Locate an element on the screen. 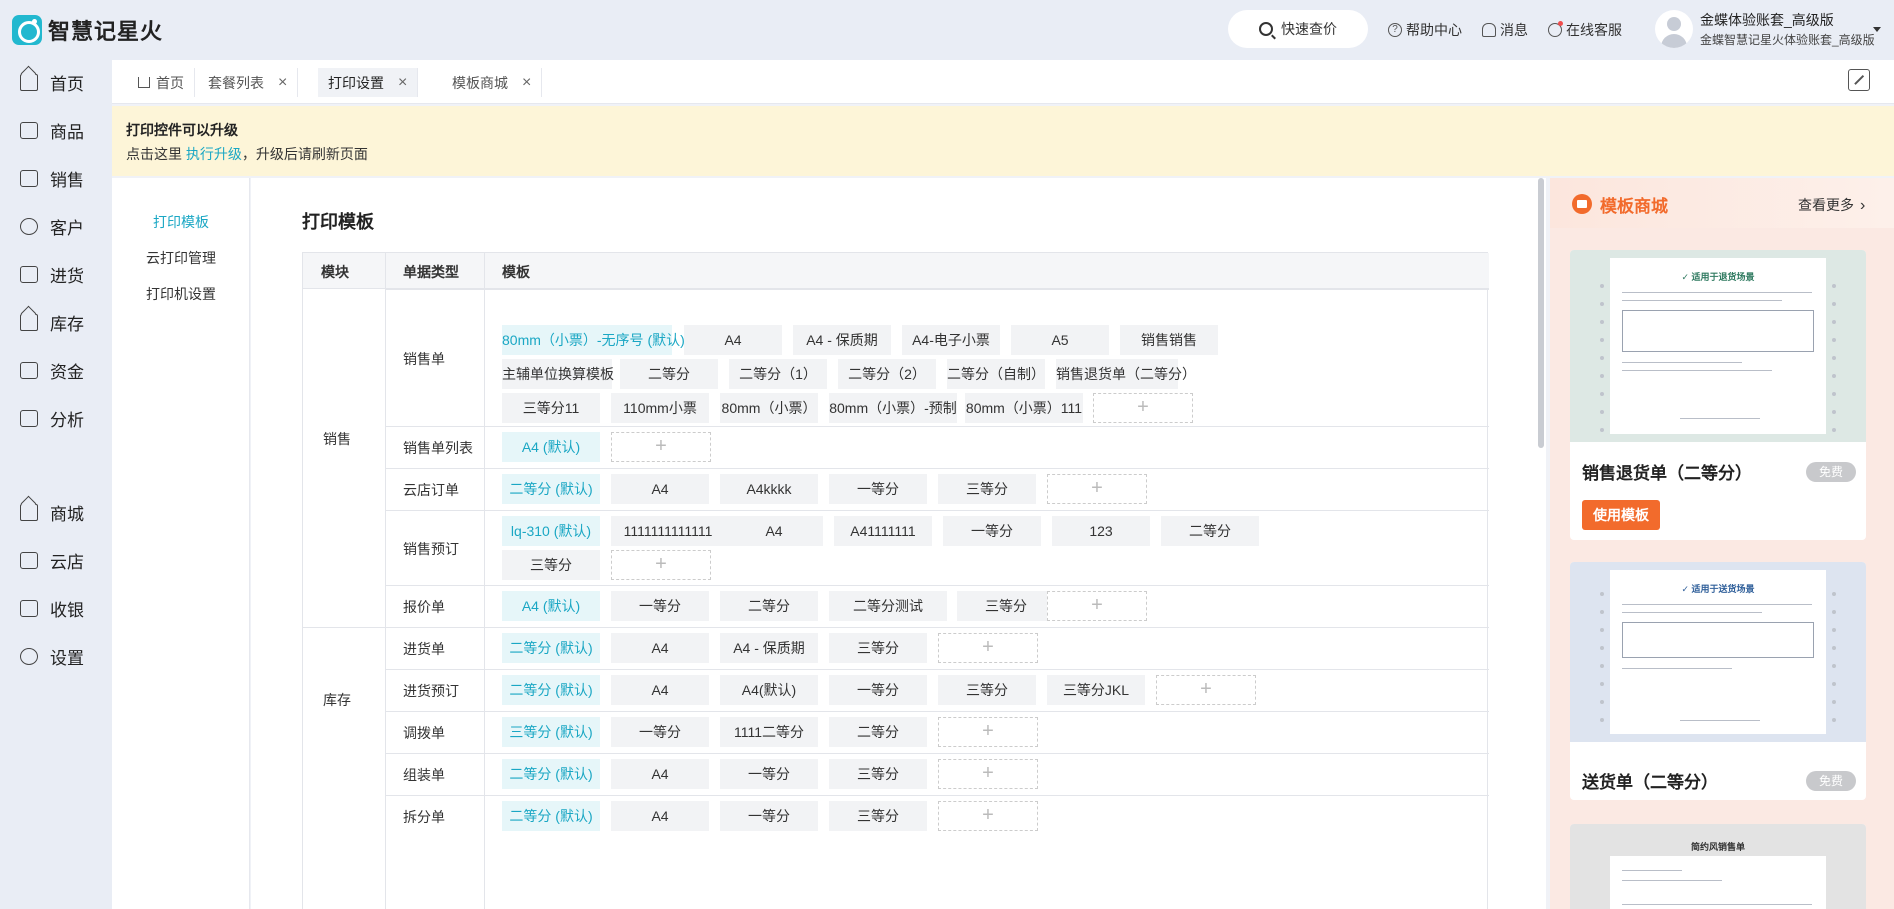 This screenshot has height=909, width=1894. template-chip: A4-电子小票 is located at coordinates (951, 340).